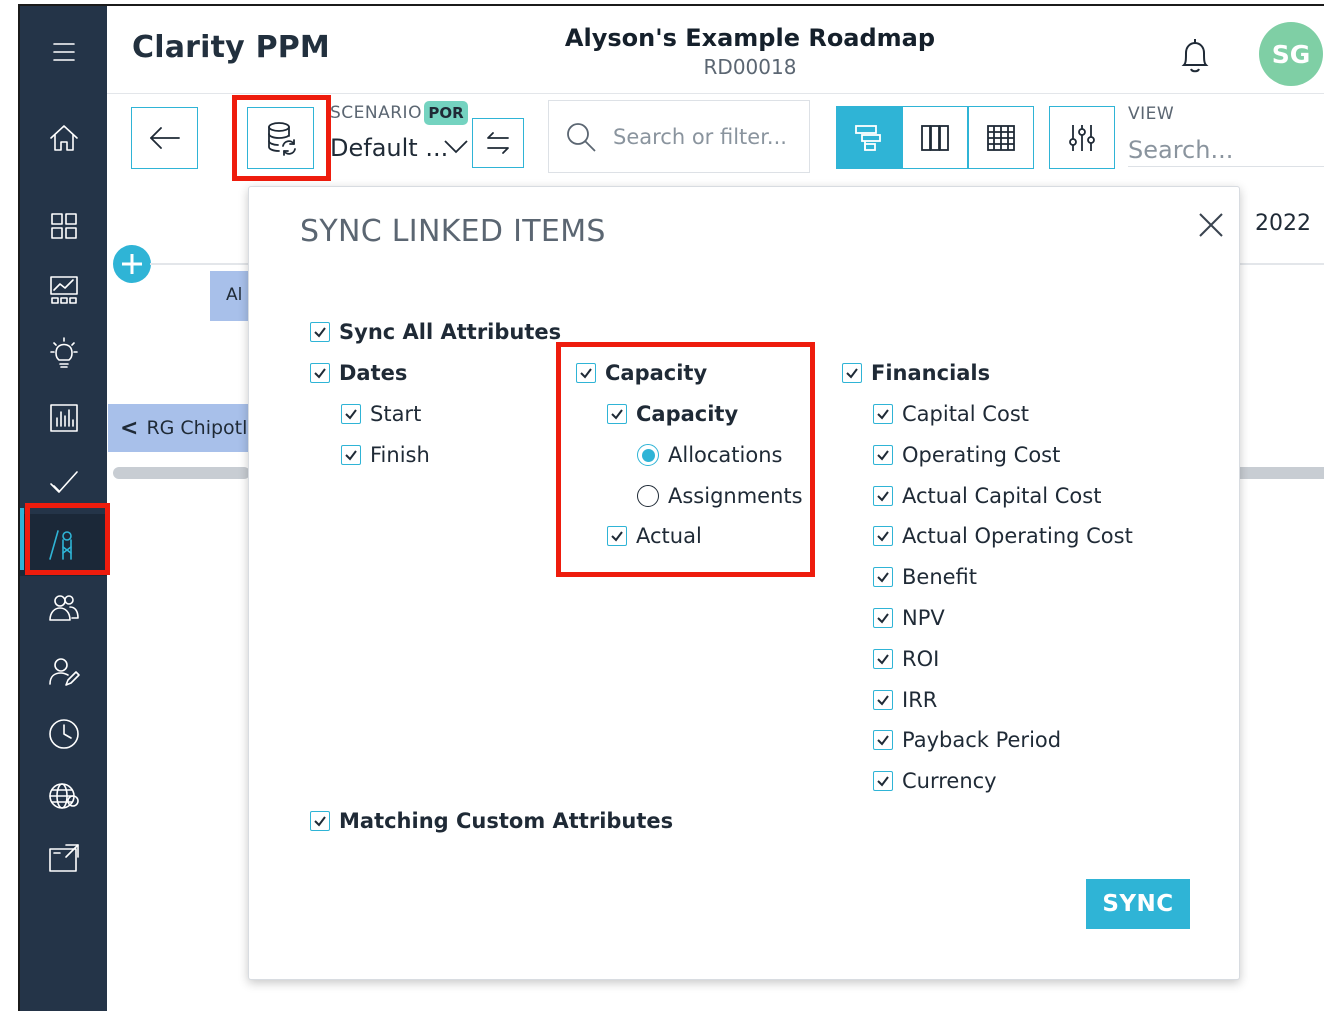 This screenshot has height=1011, width=1324. I want to click on matching-custom-attributes-checkbox: Matching Custom Attributes, so click(491, 821).